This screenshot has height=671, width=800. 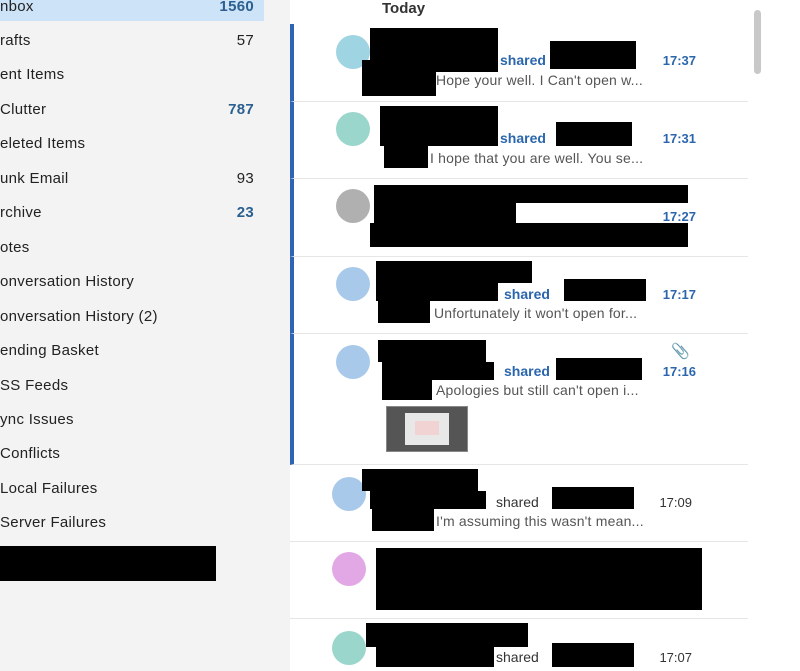 I want to click on folder-label: Conflicts, so click(x=30, y=453).